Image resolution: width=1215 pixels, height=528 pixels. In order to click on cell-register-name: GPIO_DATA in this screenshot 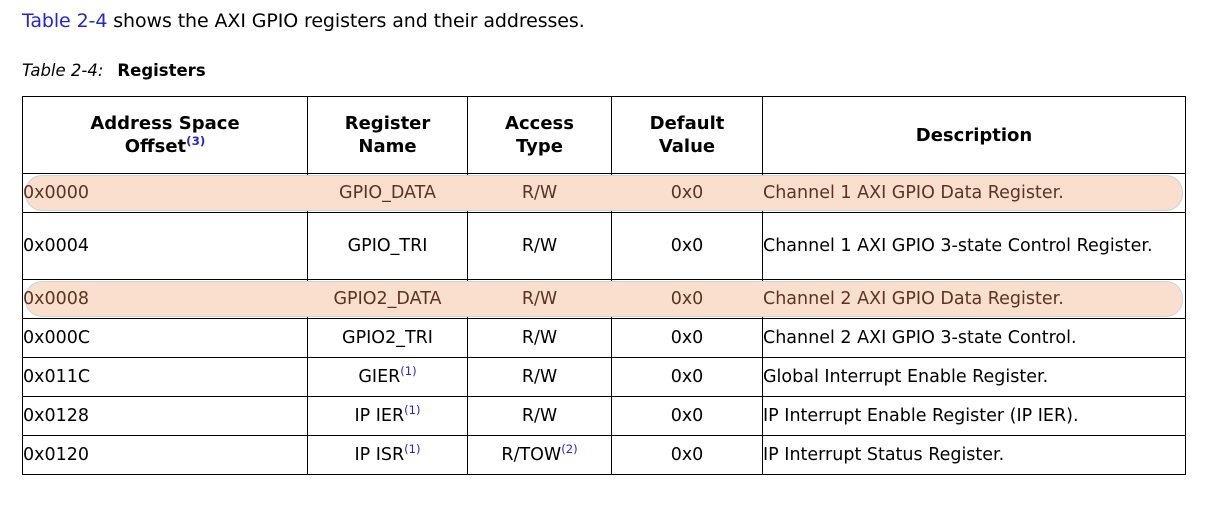, I will do `click(387, 193)`.